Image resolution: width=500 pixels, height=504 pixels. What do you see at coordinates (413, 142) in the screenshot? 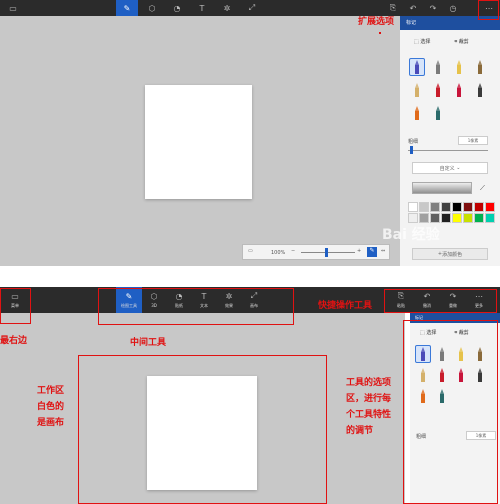
I see `thickness-label: 粗细` at bounding box center [413, 142].